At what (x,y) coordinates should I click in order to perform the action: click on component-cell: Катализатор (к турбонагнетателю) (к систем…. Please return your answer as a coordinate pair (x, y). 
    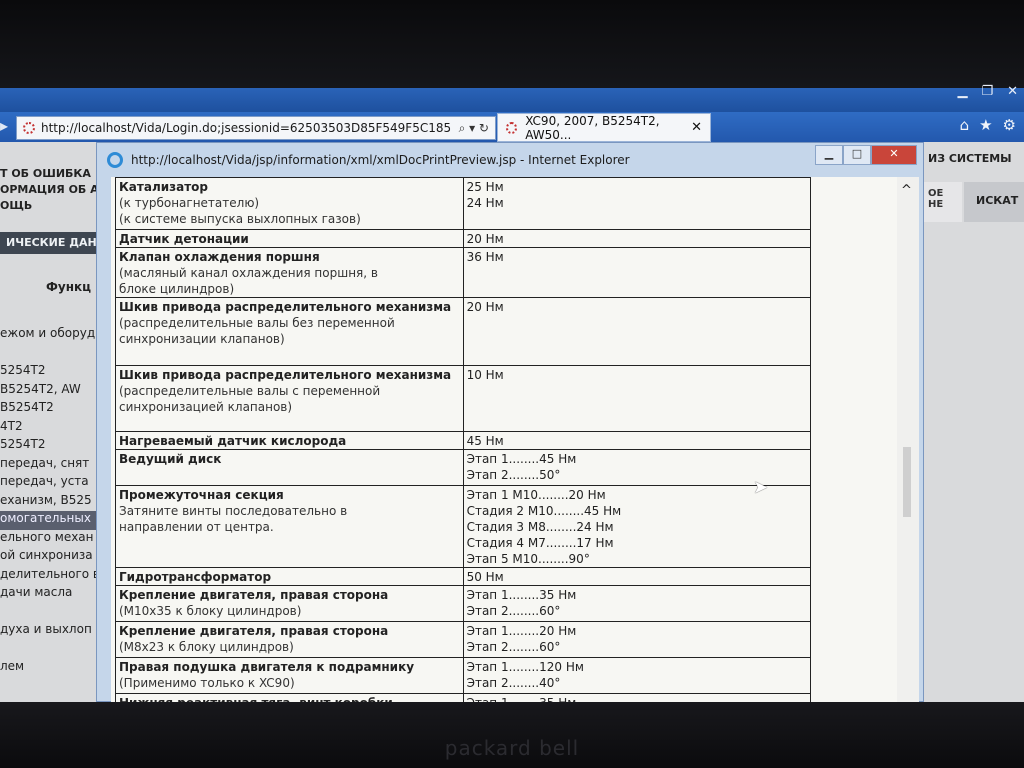
    Looking at the image, I should click on (289, 203).